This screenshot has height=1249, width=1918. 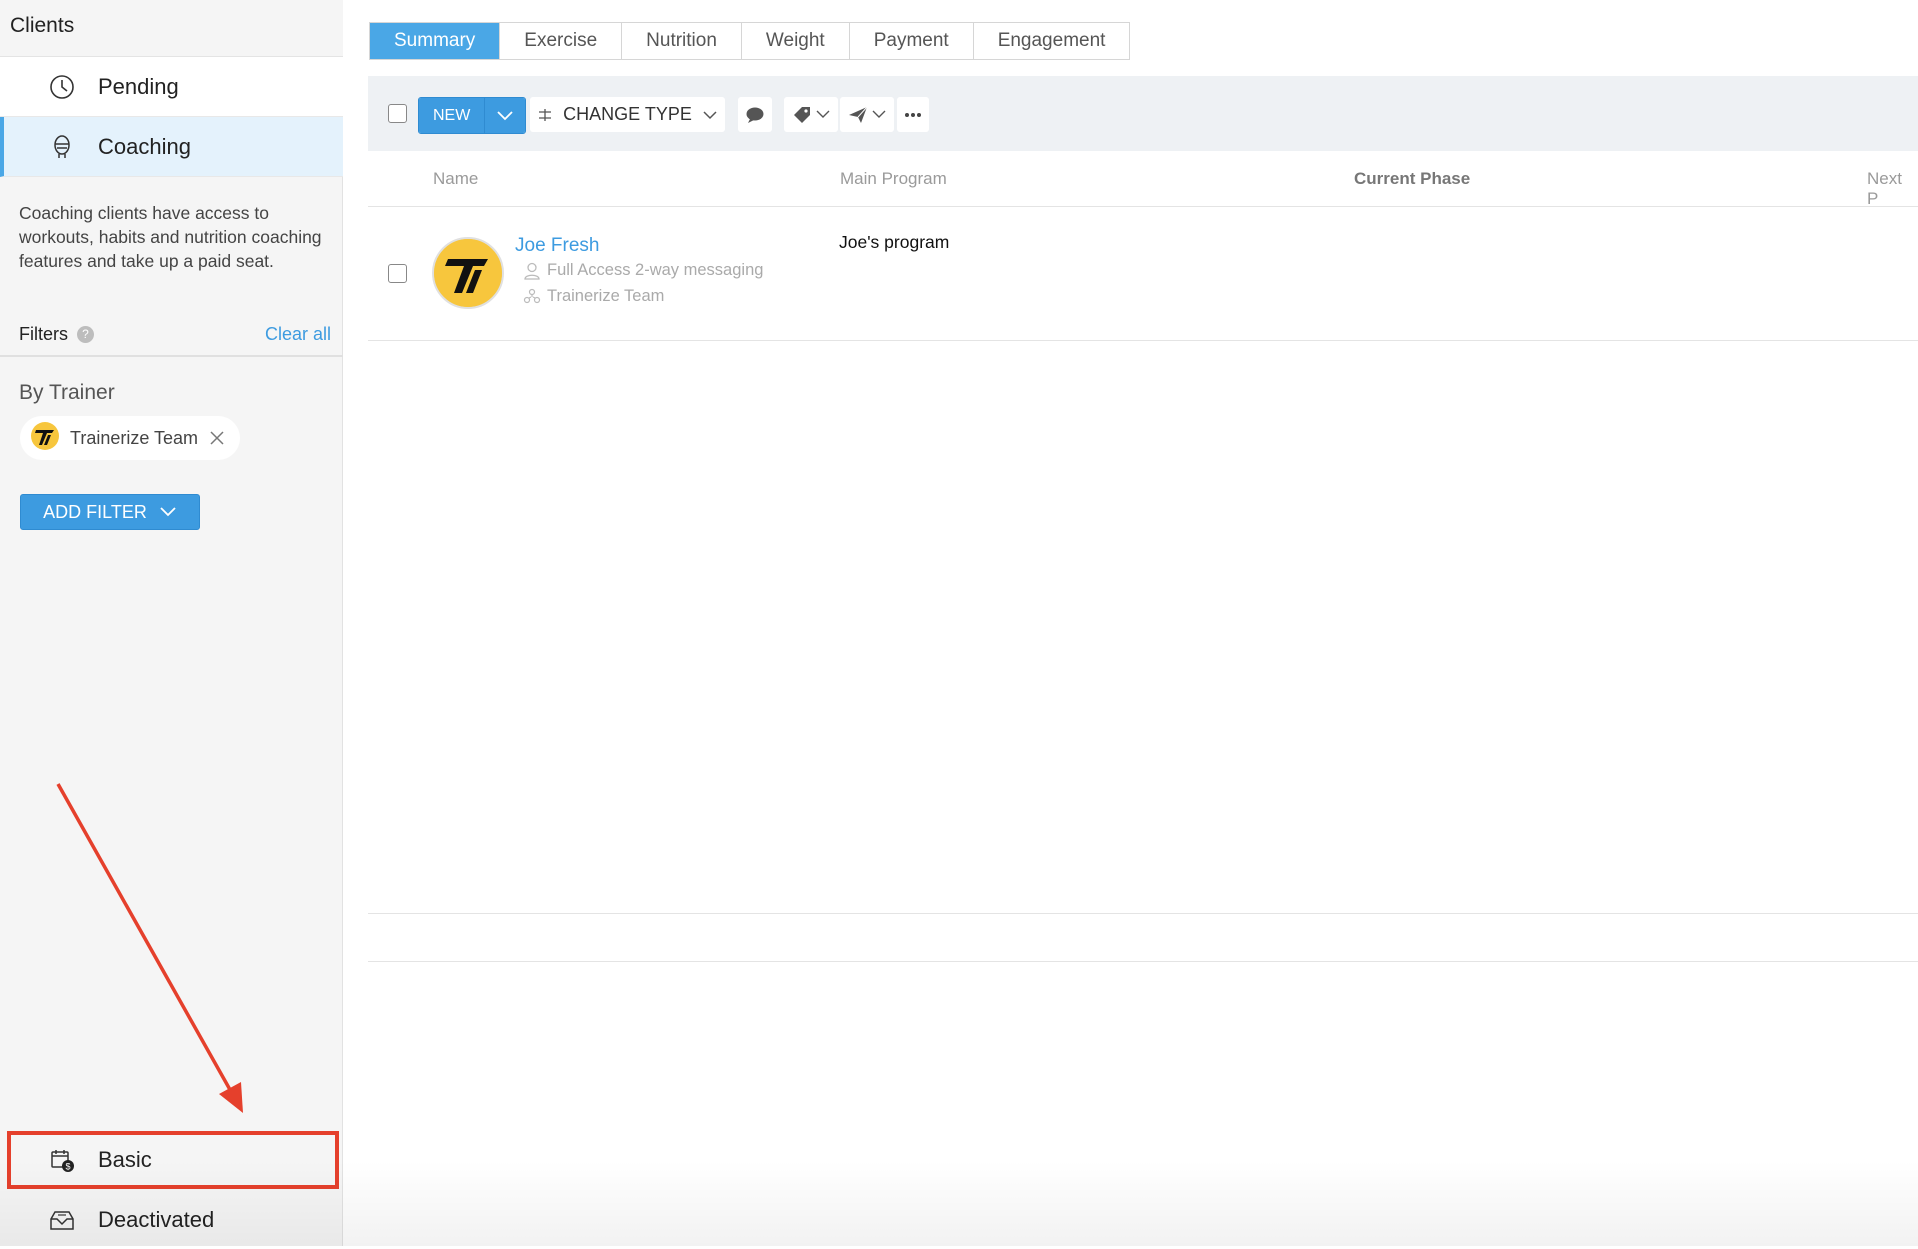 I want to click on paper-plane-icon, so click(x=858, y=115).